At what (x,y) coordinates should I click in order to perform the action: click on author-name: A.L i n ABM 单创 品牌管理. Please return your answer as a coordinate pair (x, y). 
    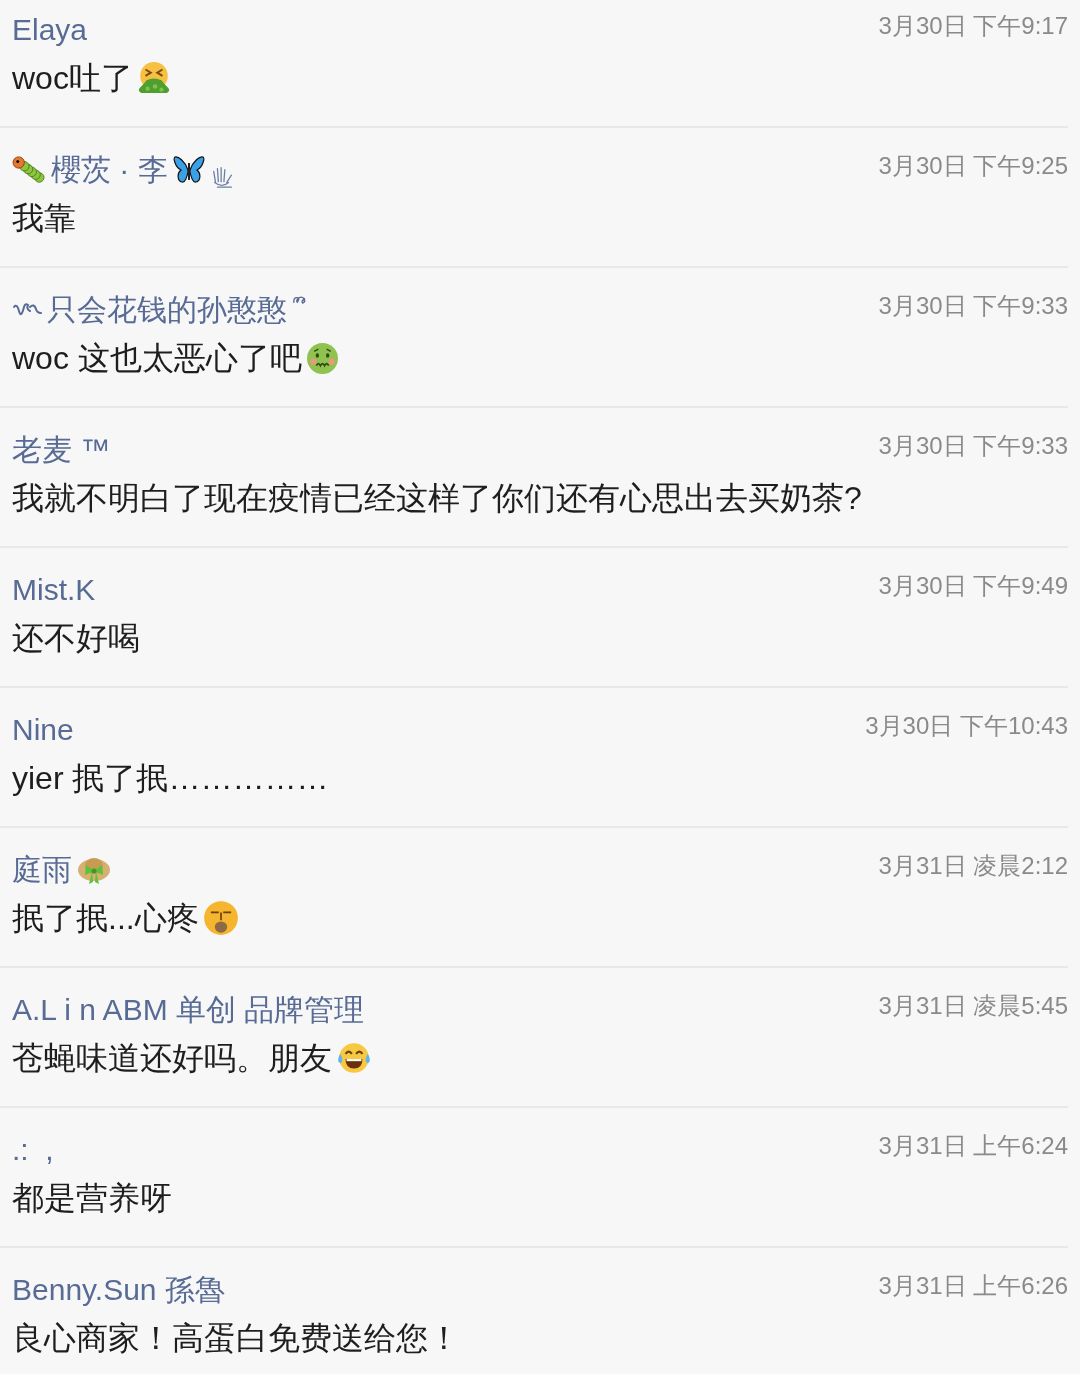
    Looking at the image, I should click on (188, 1010).